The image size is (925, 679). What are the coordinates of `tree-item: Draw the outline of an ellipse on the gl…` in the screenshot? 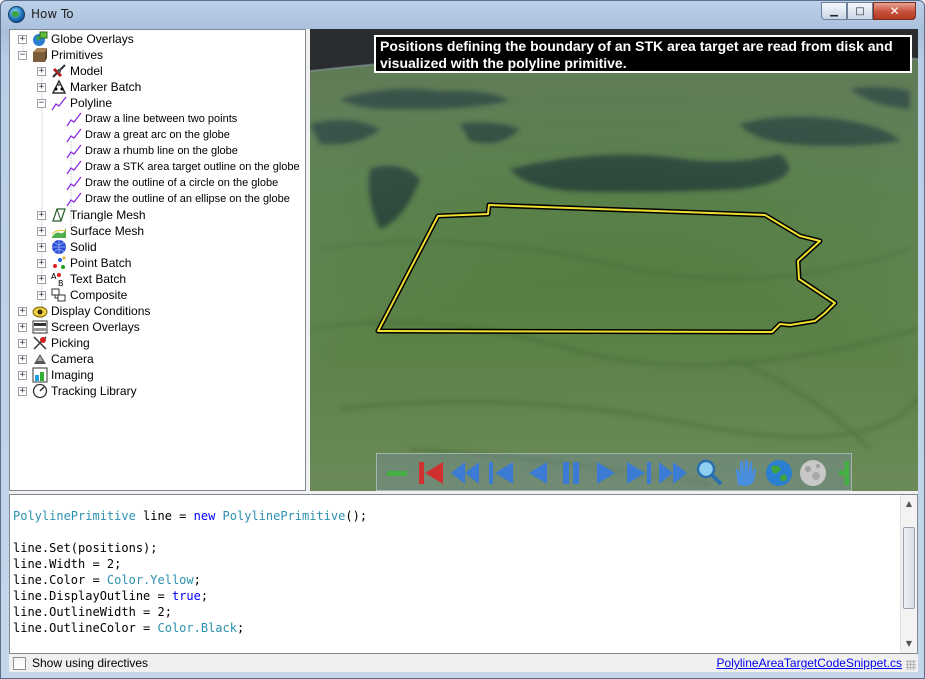 It's located at (178, 199).